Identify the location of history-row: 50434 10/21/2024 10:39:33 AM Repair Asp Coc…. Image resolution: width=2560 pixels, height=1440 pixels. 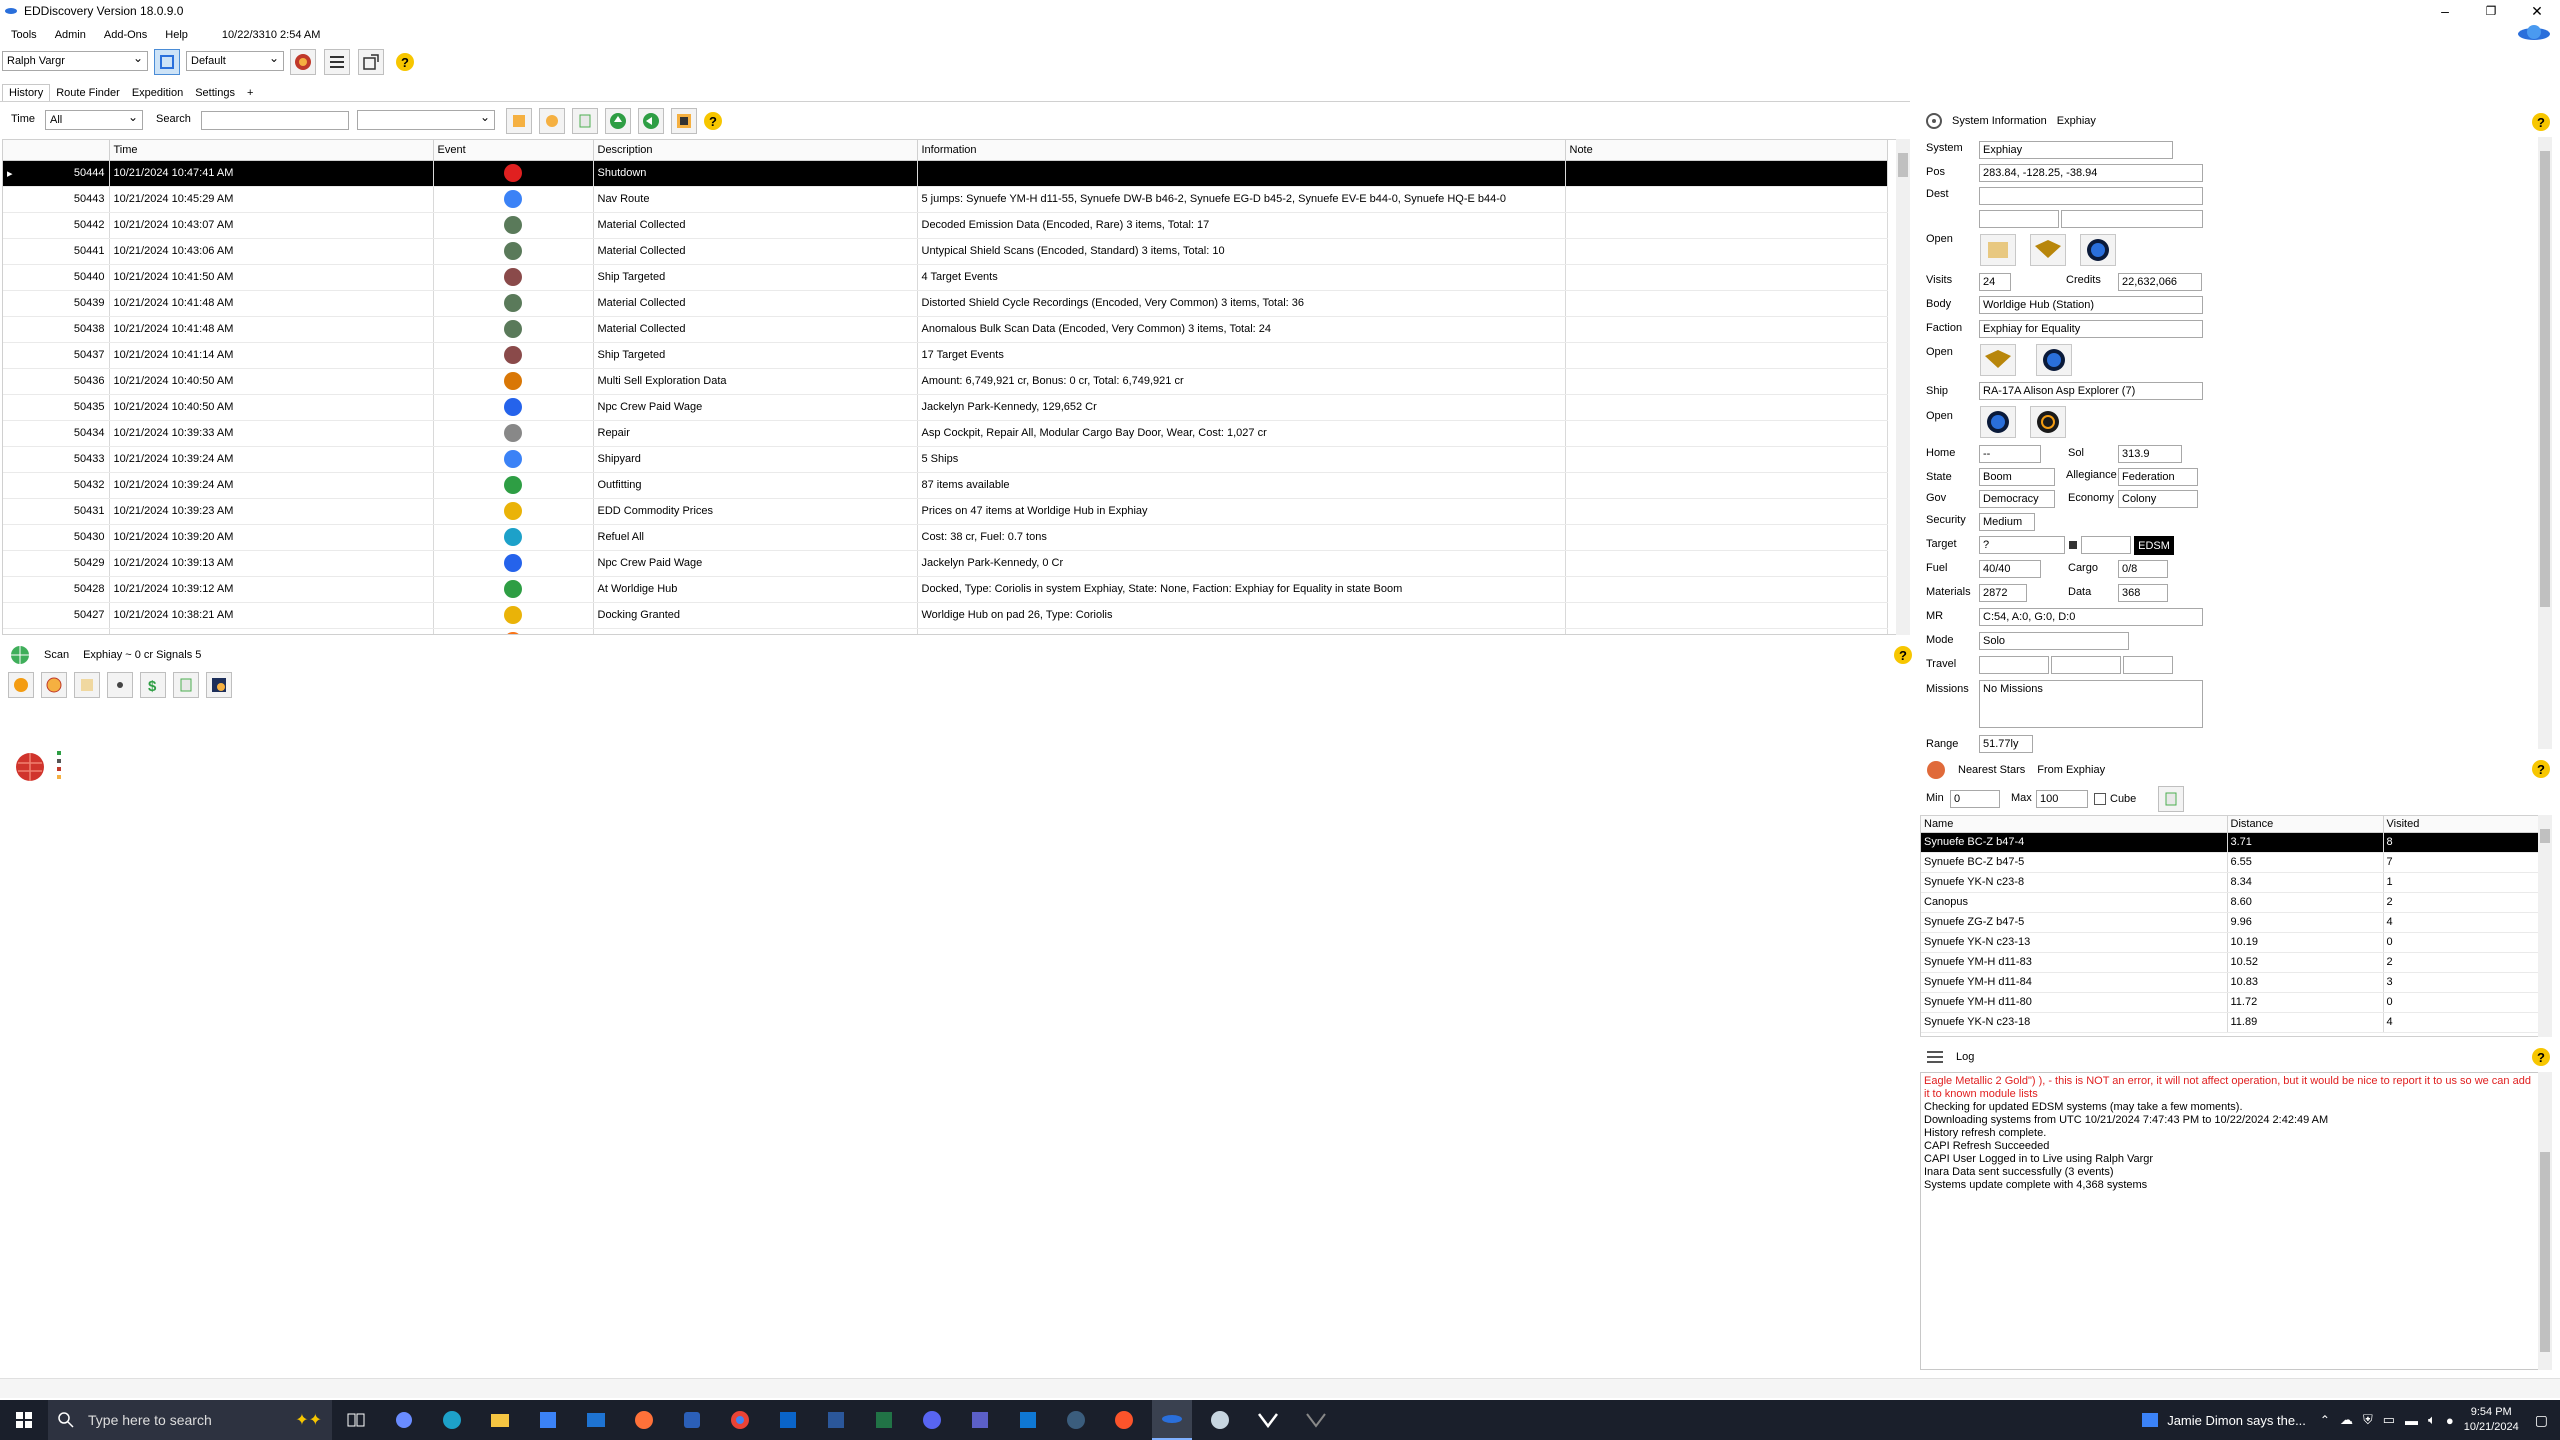
(945, 433).